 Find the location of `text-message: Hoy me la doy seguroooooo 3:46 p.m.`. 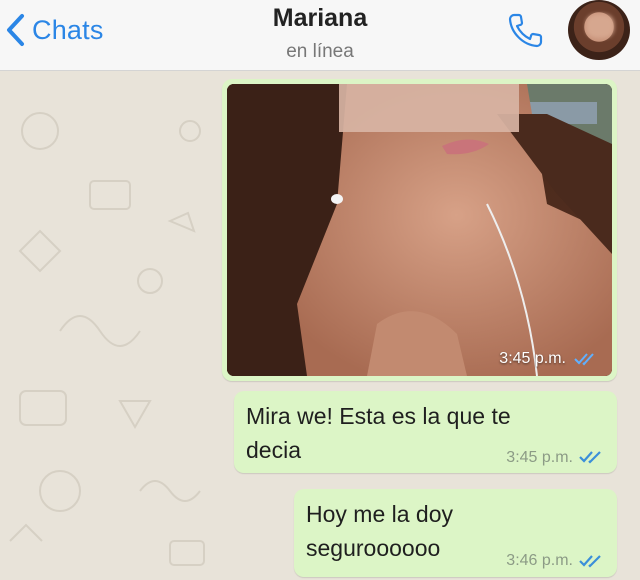

text-message: Hoy me la doy seguroooooo 3:46 p.m. is located at coordinates (455, 533).